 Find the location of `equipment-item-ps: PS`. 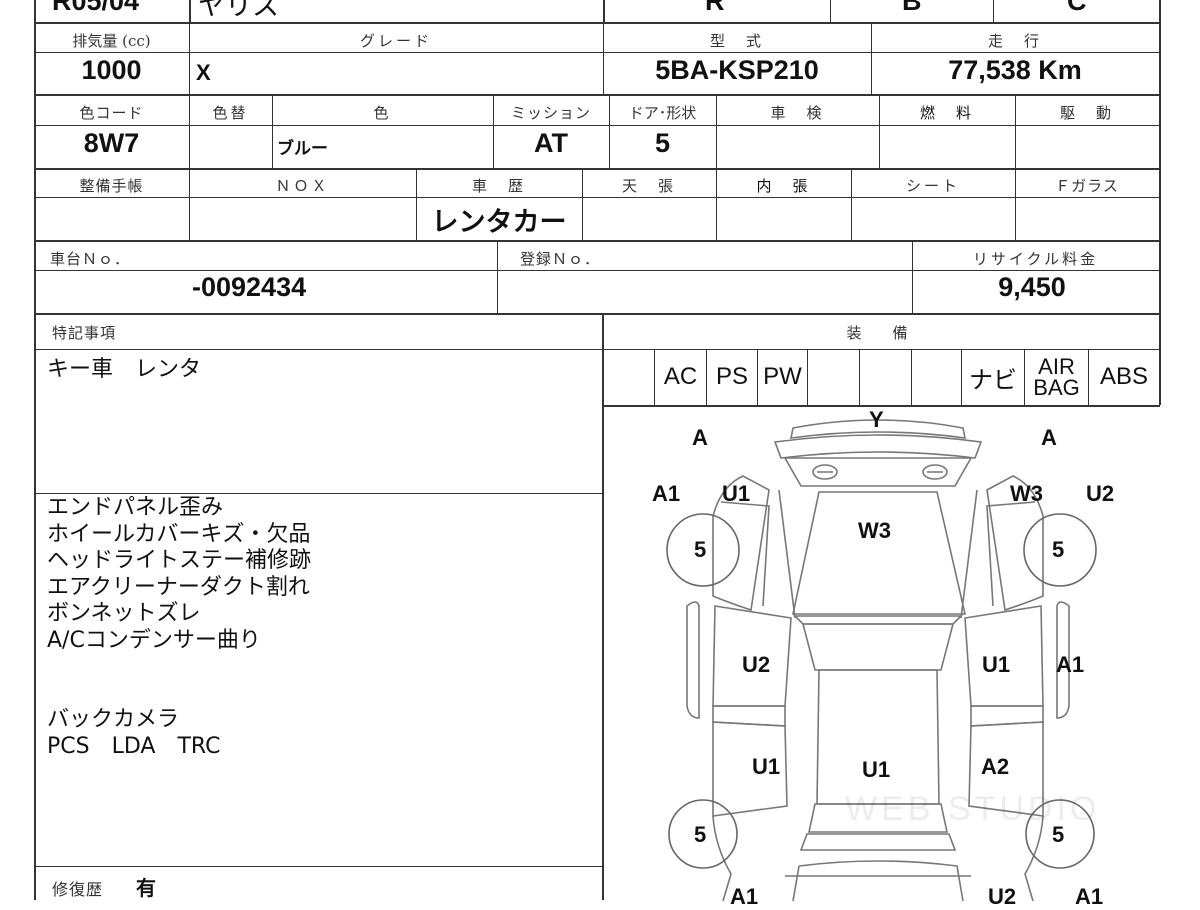

equipment-item-ps: PS is located at coordinates (732, 377).